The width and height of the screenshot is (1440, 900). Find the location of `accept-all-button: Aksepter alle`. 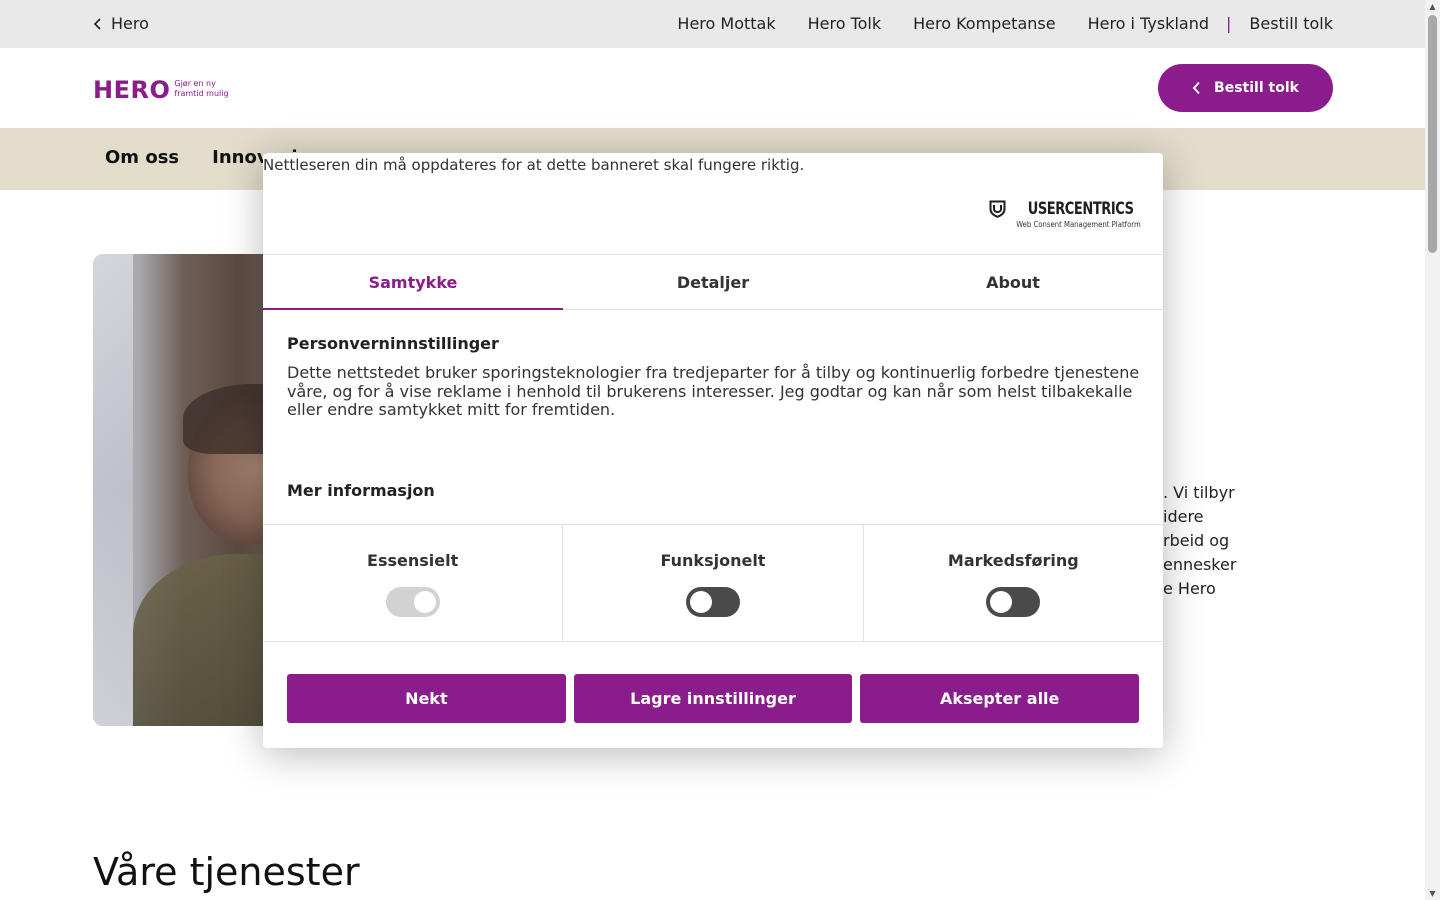

accept-all-button: Aksepter alle is located at coordinates (1000, 698).